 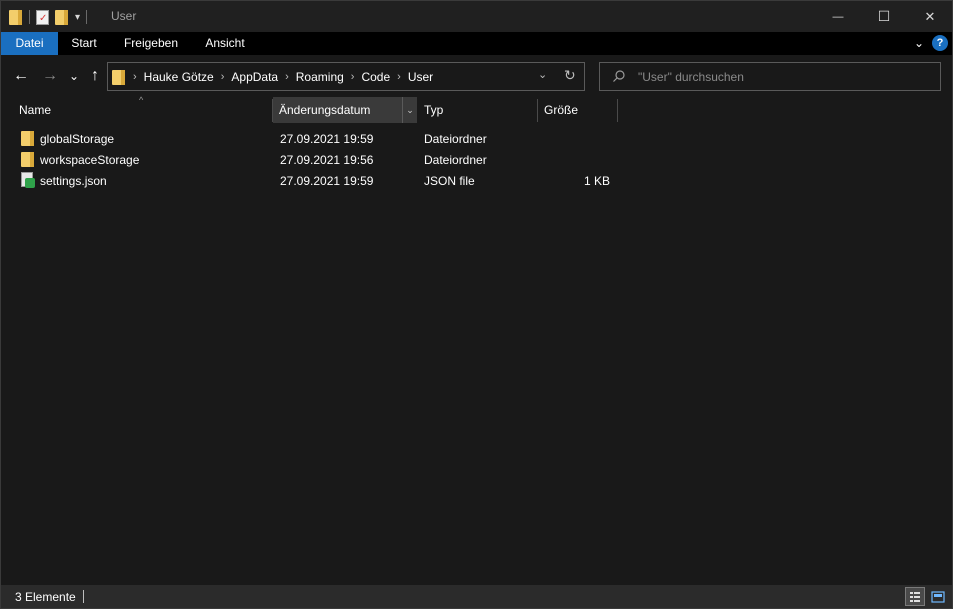 I want to click on up-button: ↑, so click(x=95, y=76).